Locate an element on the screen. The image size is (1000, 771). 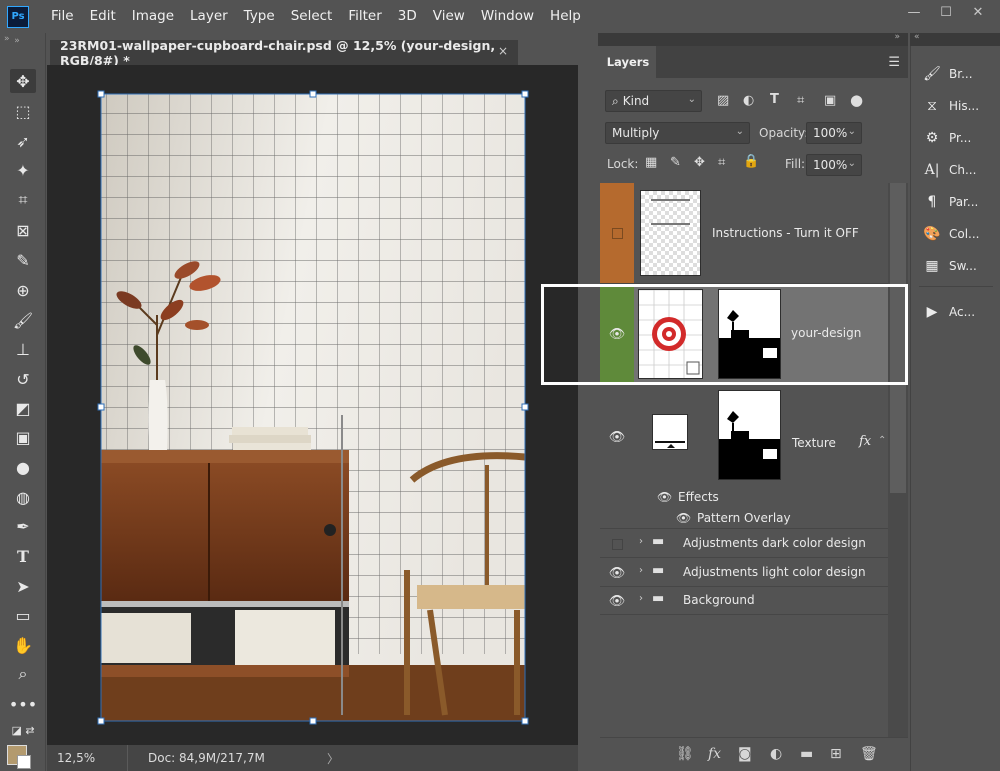
layers-scrollbar is located at coordinates (898, 460).